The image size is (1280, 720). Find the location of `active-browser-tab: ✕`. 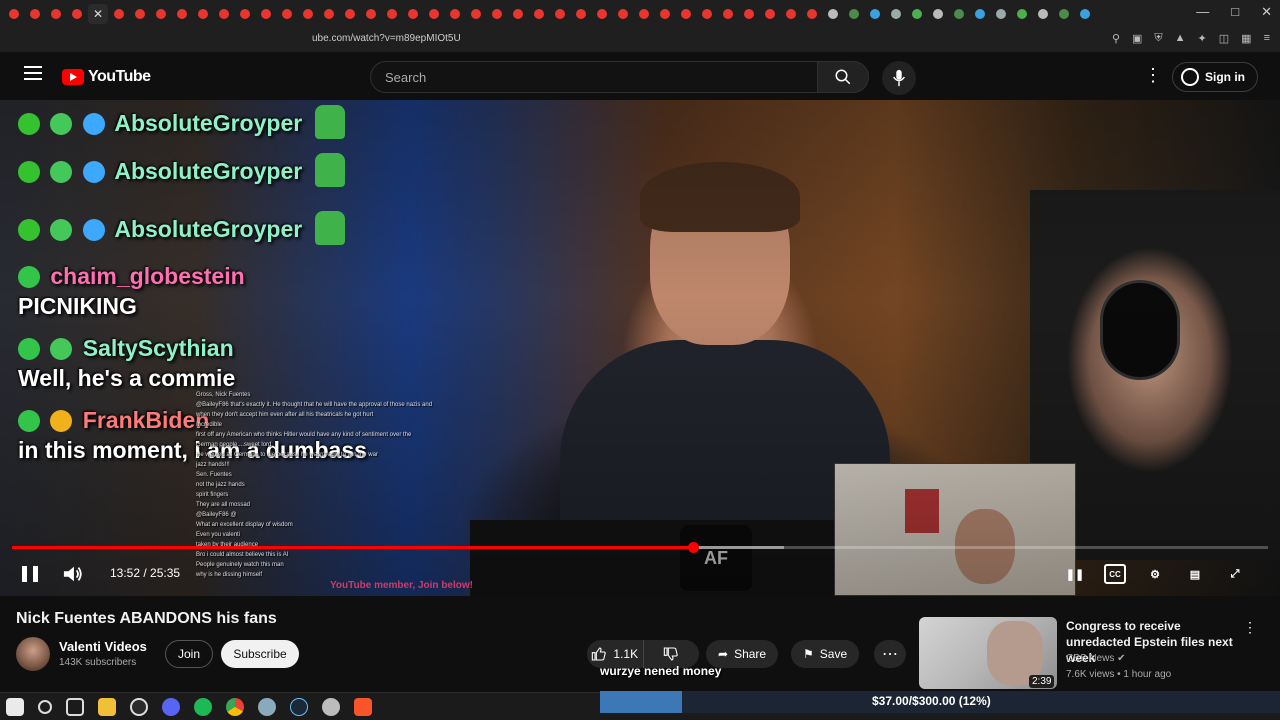

active-browser-tab: ✕ is located at coordinates (98, 14).